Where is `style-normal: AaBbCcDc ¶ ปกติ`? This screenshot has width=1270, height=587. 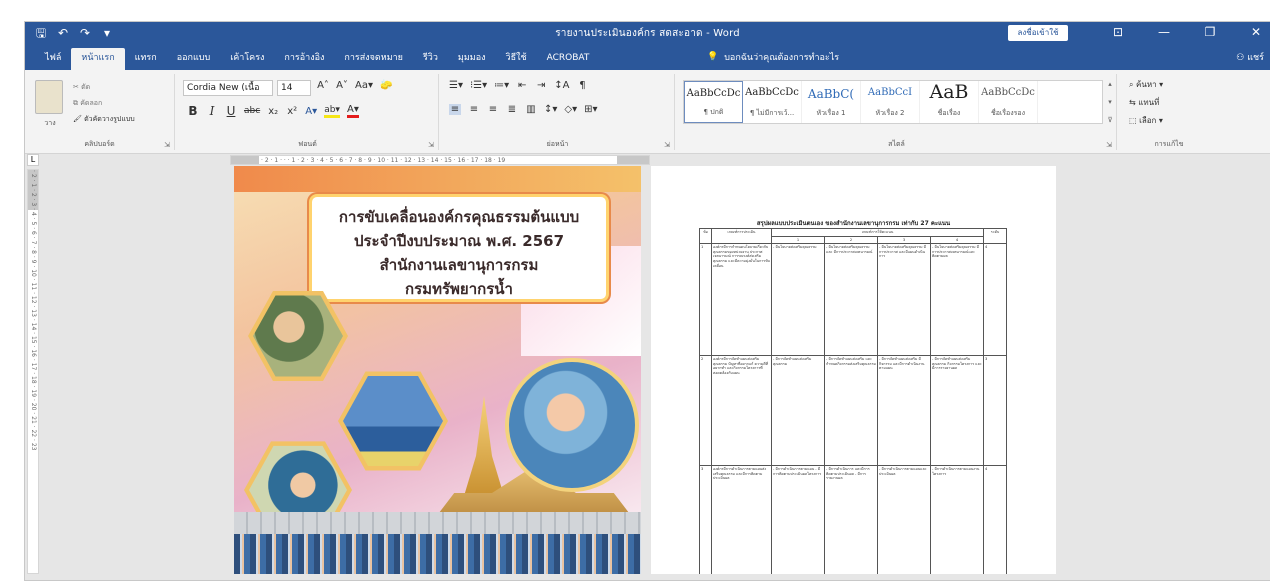 style-normal: AaBbCcDc ¶ ปกติ is located at coordinates (713, 102).